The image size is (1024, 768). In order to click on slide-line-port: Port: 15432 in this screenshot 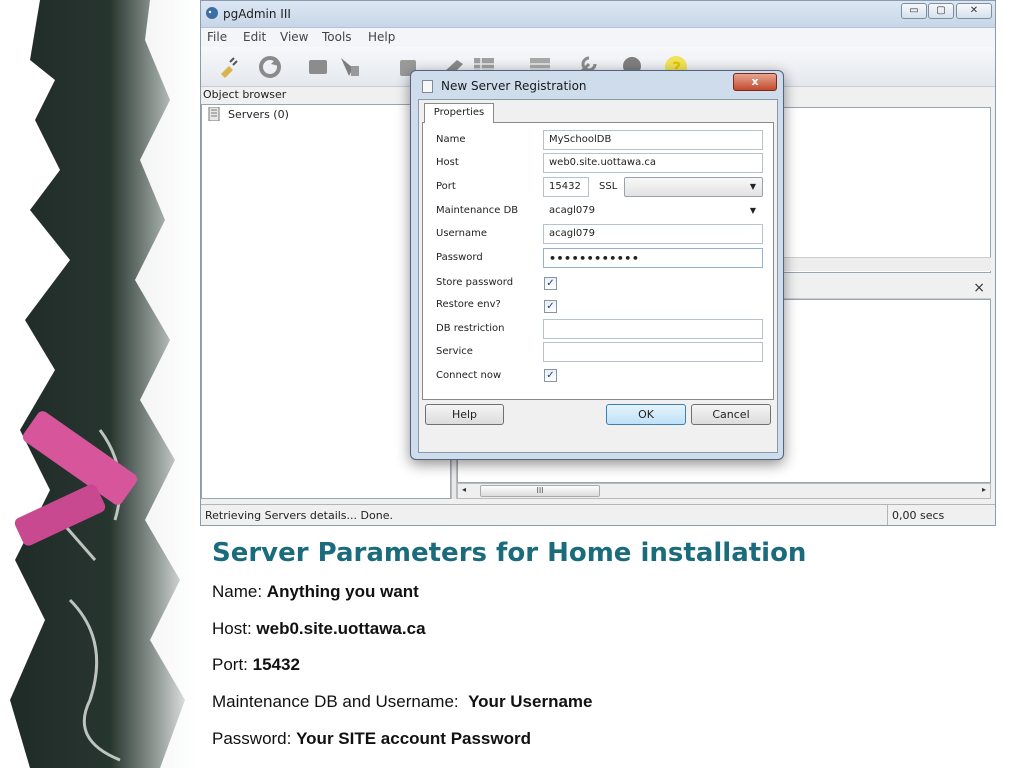, I will do `click(256, 665)`.